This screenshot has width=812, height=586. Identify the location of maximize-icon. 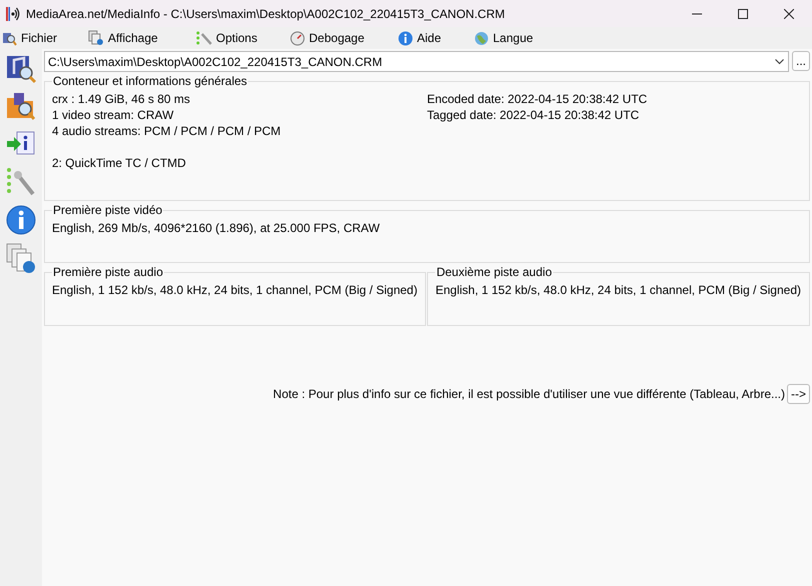
(743, 13).